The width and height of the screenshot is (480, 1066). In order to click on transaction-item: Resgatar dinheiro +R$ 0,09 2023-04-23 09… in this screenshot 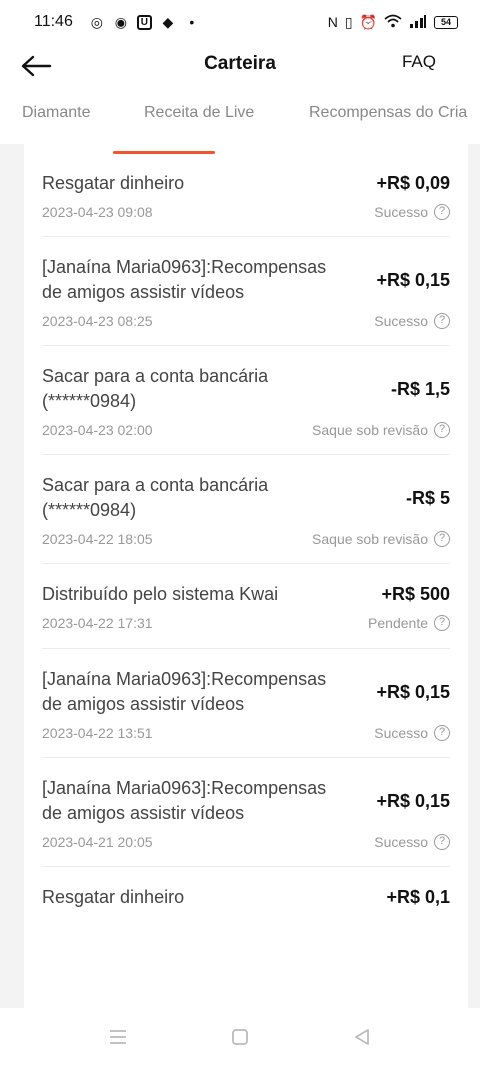, I will do `click(246, 190)`.